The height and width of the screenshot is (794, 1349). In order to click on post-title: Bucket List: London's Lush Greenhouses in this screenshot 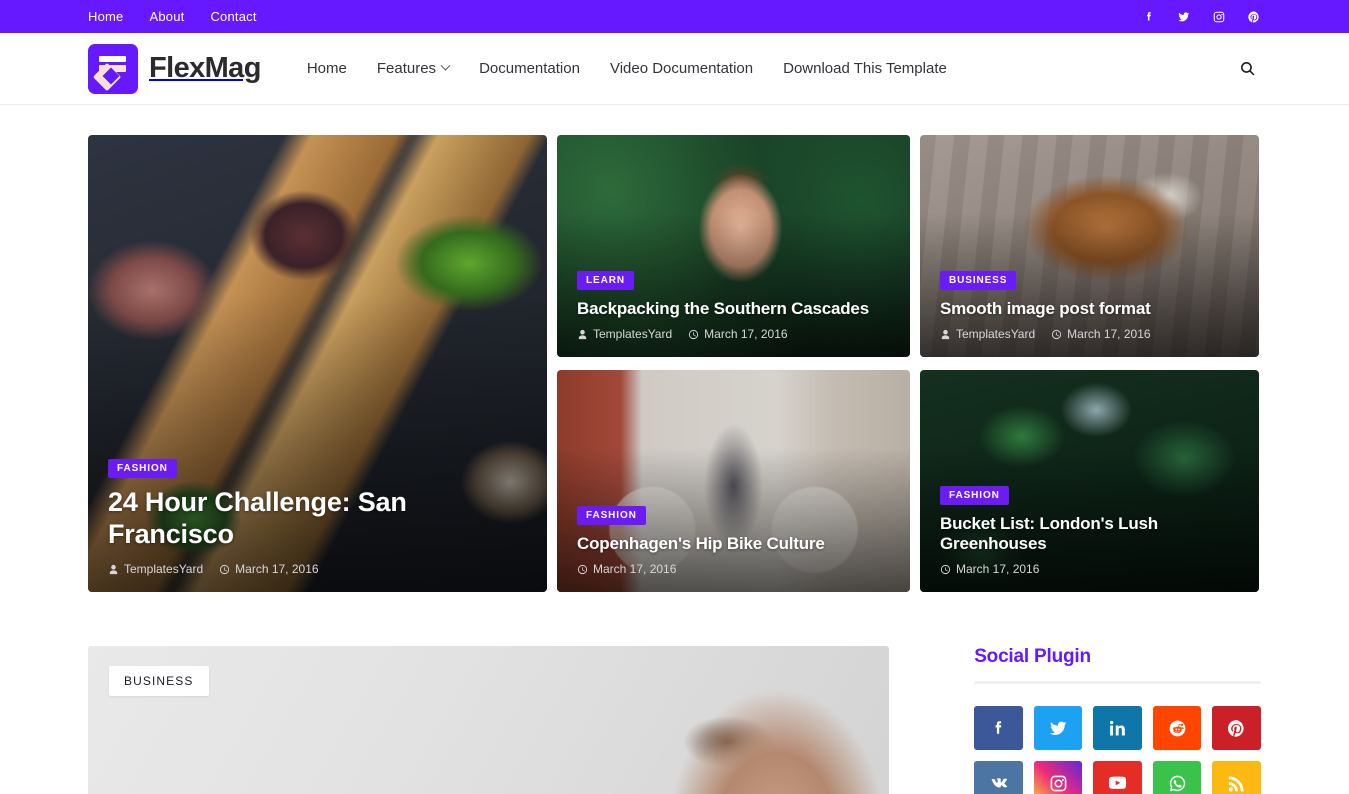, I will do `click(1089, 534)`.